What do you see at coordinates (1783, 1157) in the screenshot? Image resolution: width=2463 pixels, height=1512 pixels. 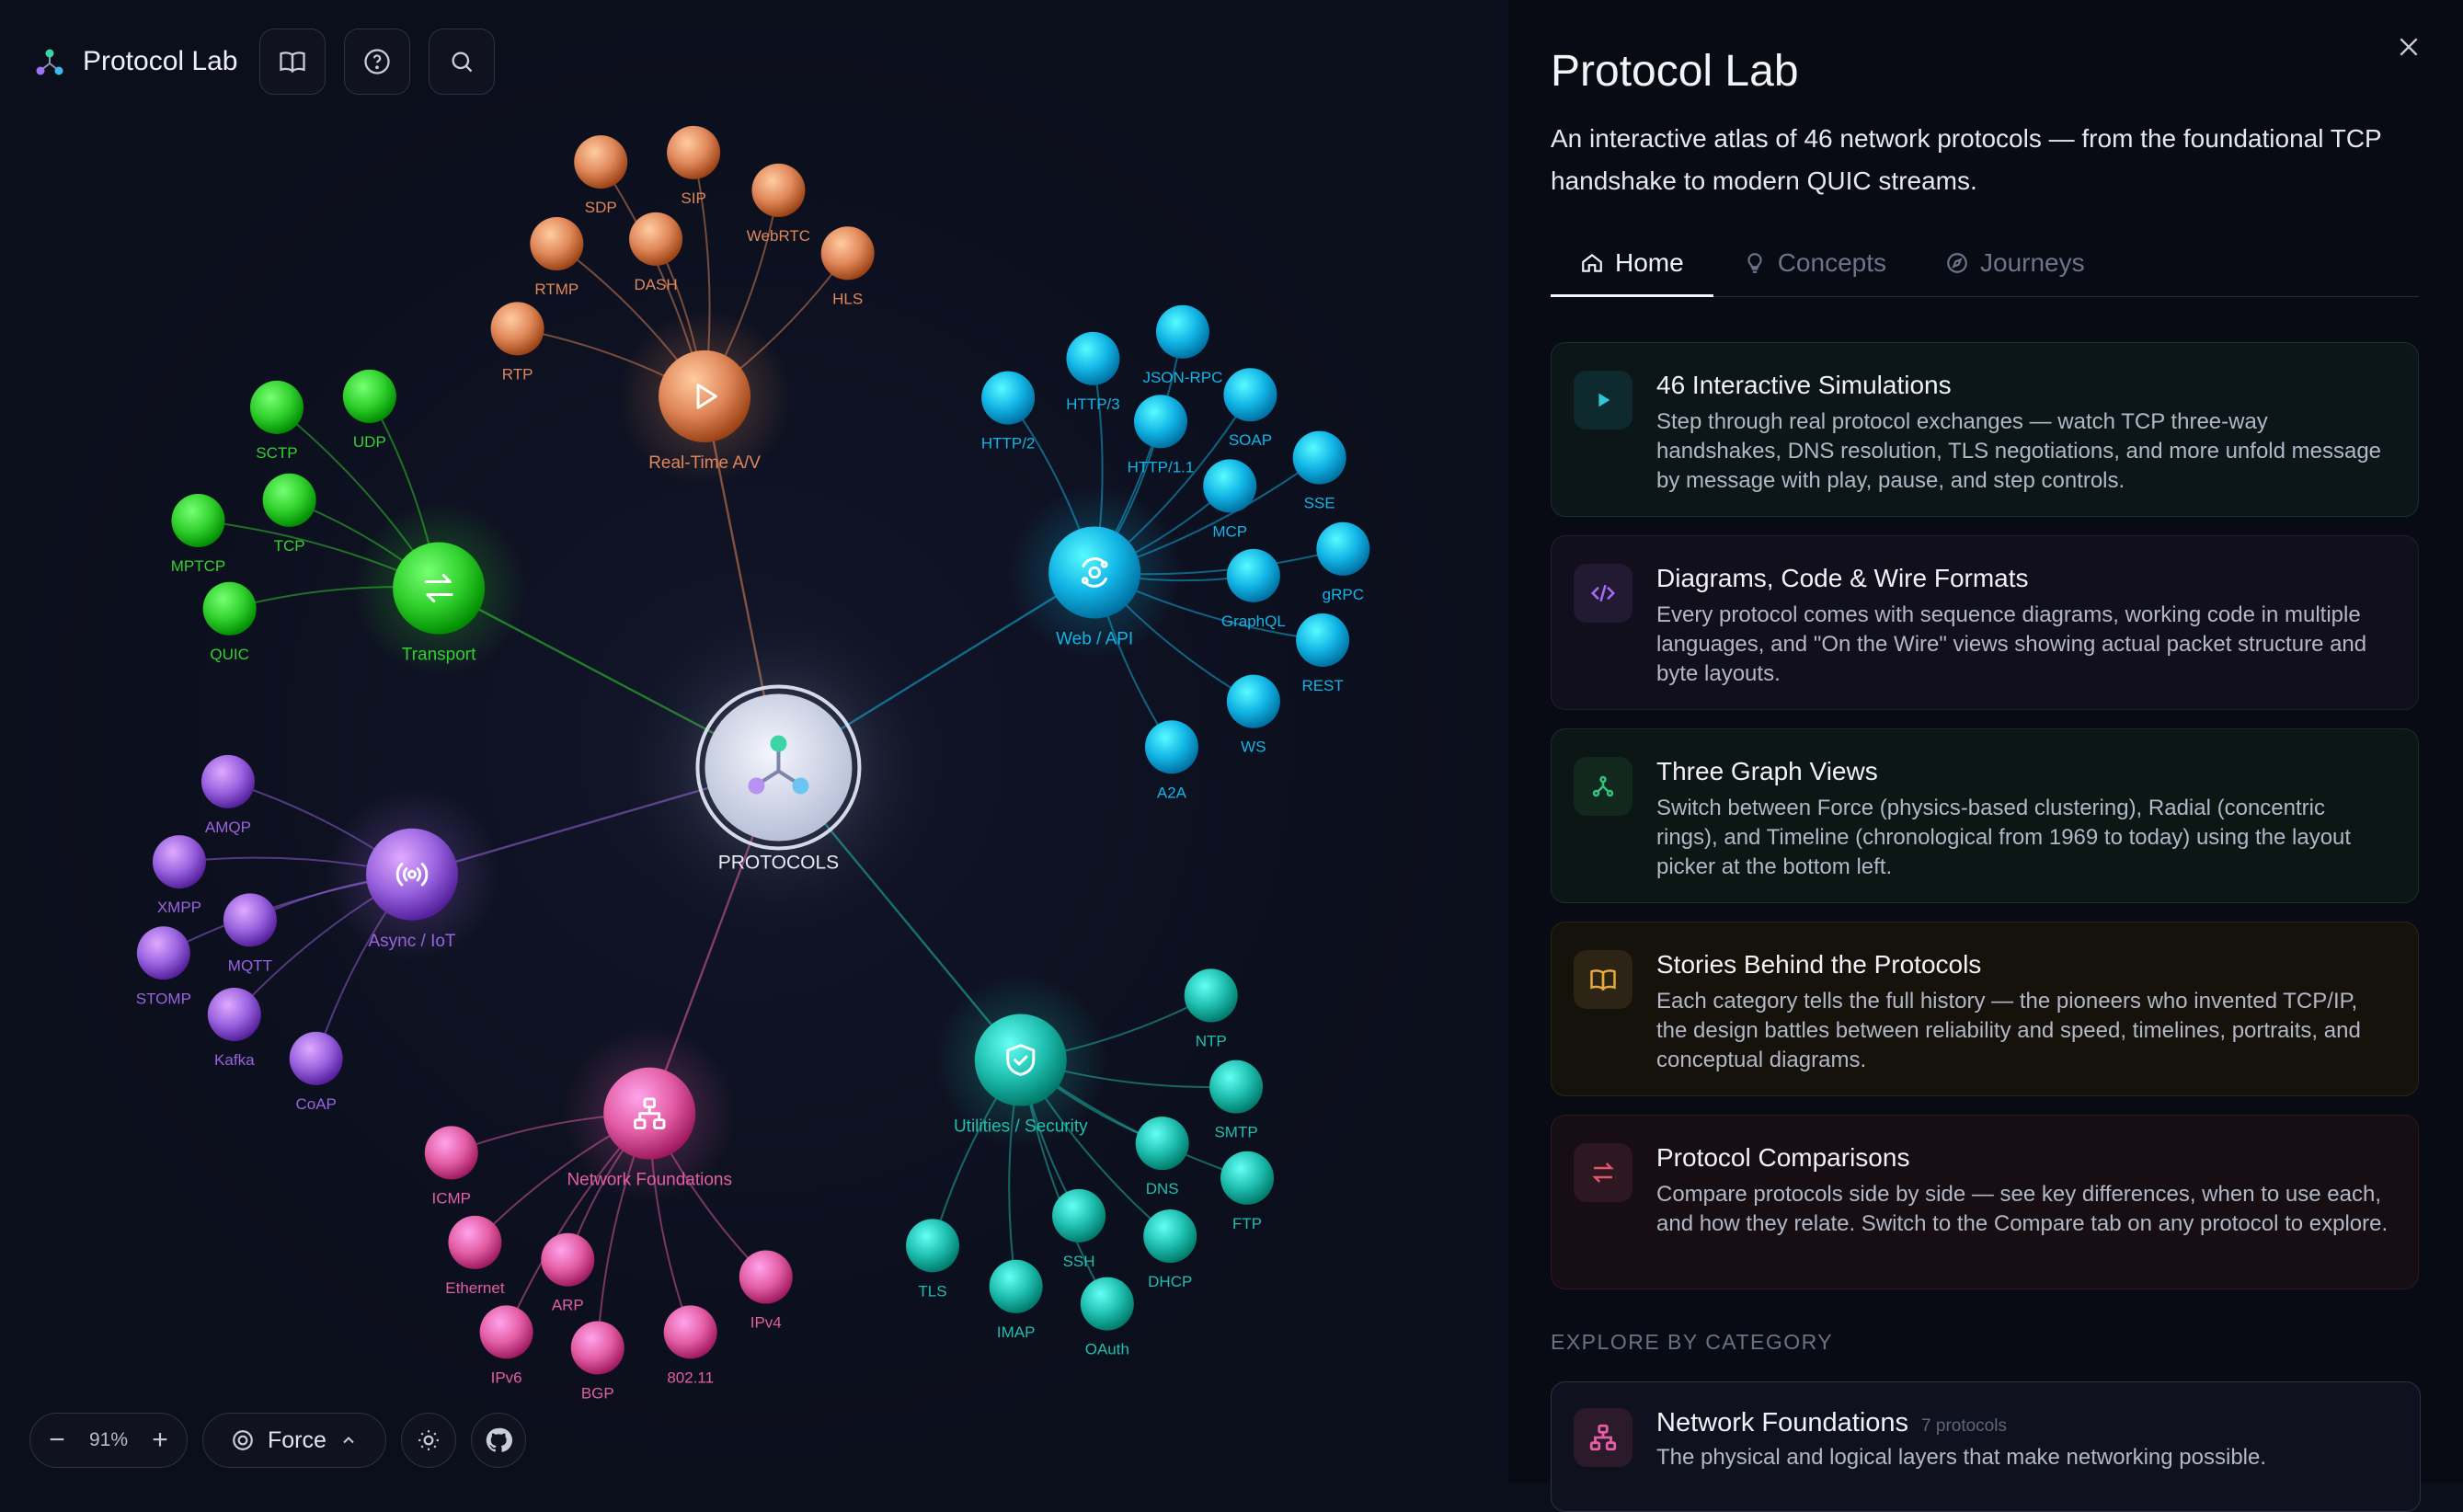 I see `feature-title: Protocol Comparisons` at bounding box center [1783, 1157].